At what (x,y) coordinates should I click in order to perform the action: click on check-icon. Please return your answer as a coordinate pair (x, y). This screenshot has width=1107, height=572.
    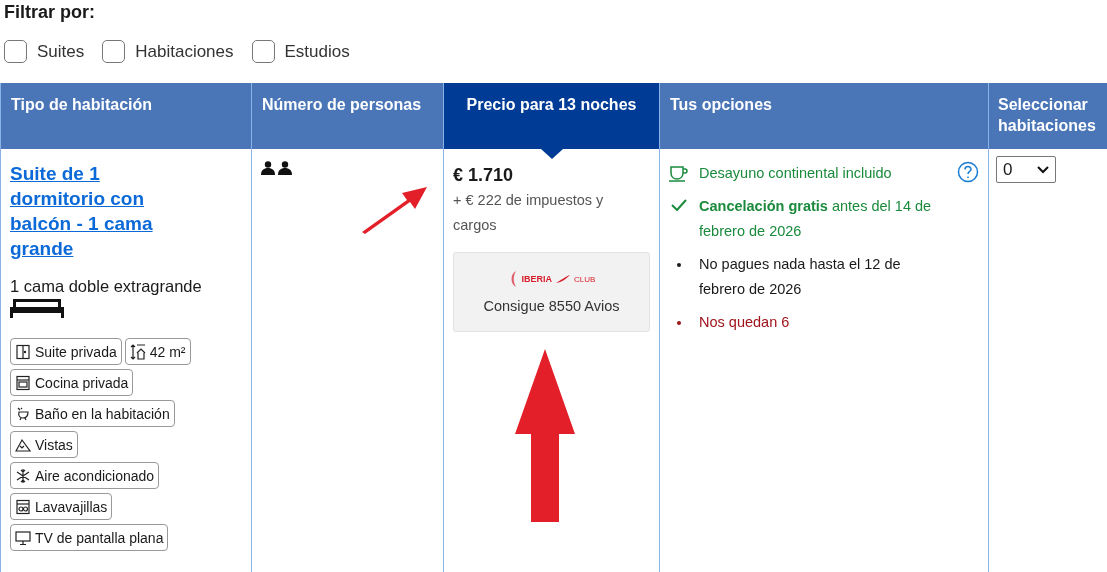
    Looking at the image, I should click on (679, 205).